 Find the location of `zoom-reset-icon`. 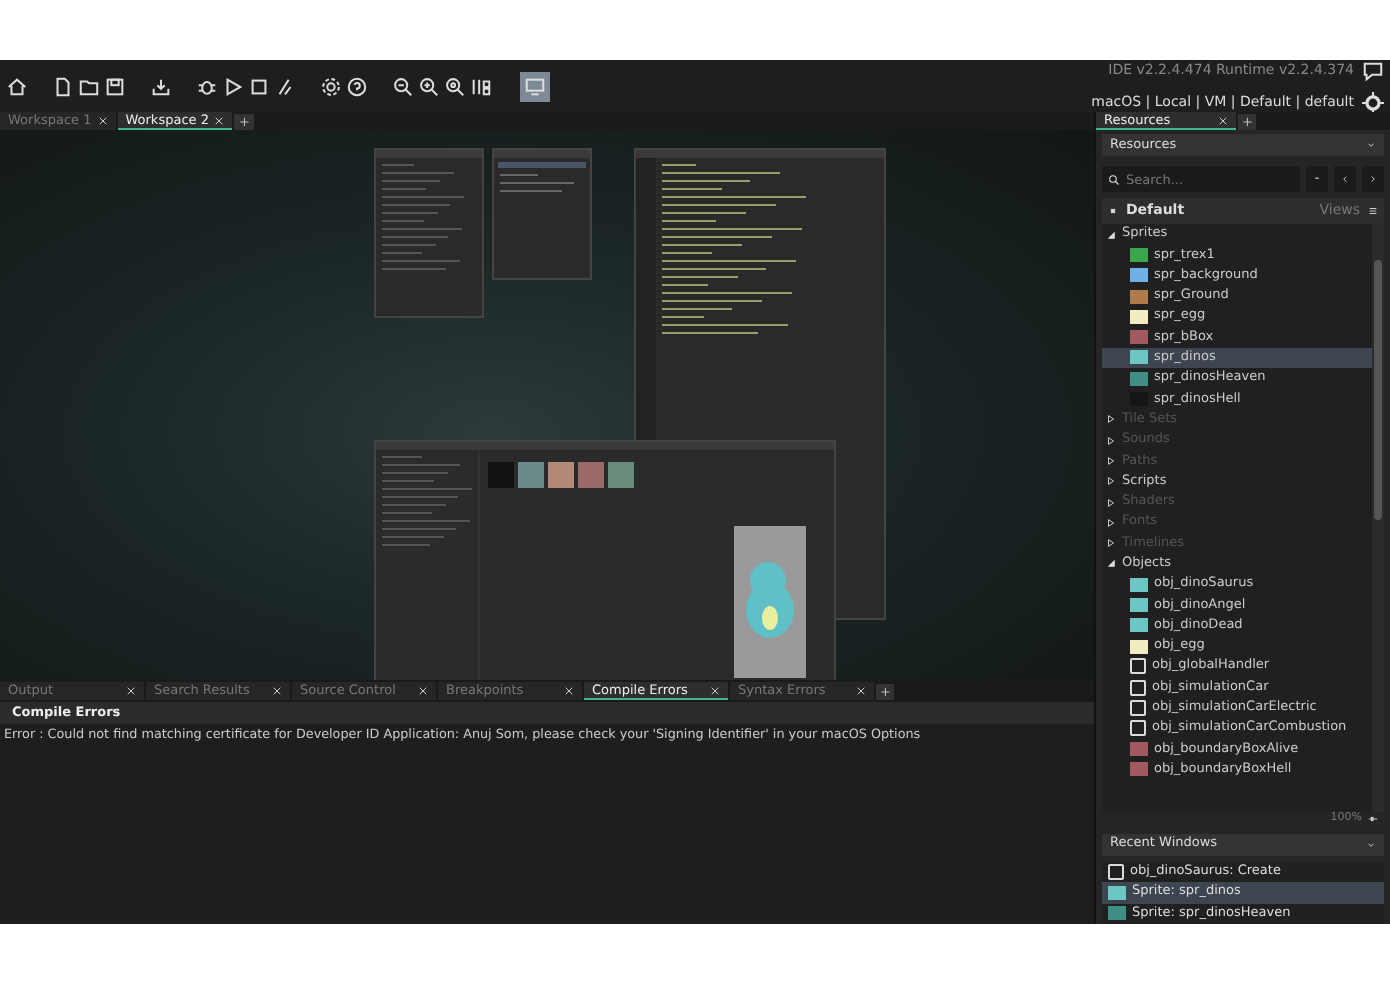

zoom-reset-icon is located at coordinates (455, 86).